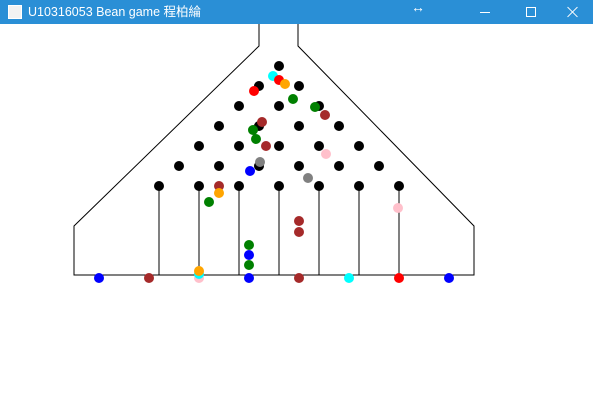 The width and height of the screenshot is (593, 416). I want to click on title-bar: U10316053 Bean game 程柏綸 ↔, so click(296, 12).